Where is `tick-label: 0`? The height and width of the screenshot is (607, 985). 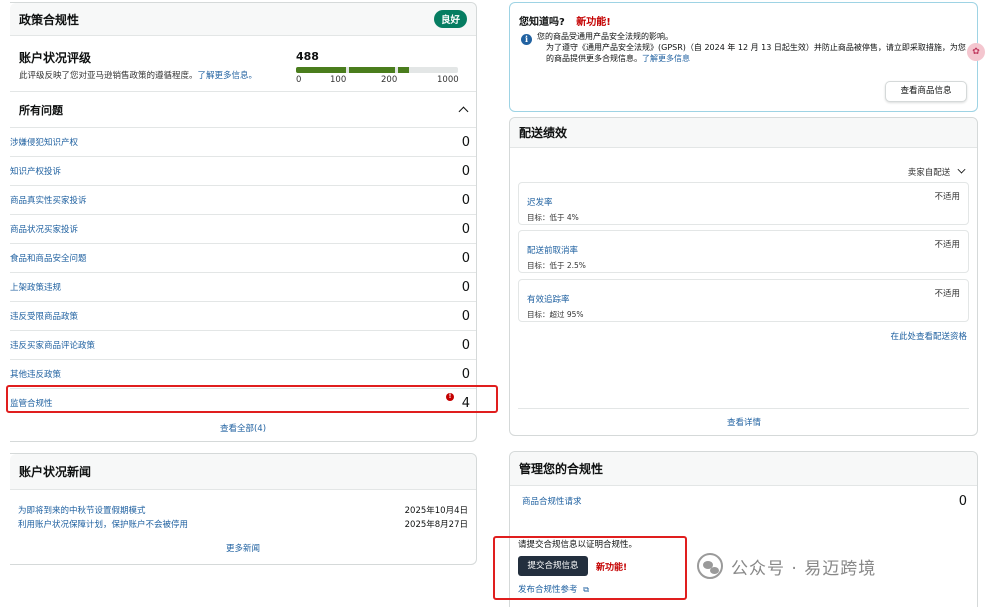
tick-label: 0 is located at coordinates (299, 80).